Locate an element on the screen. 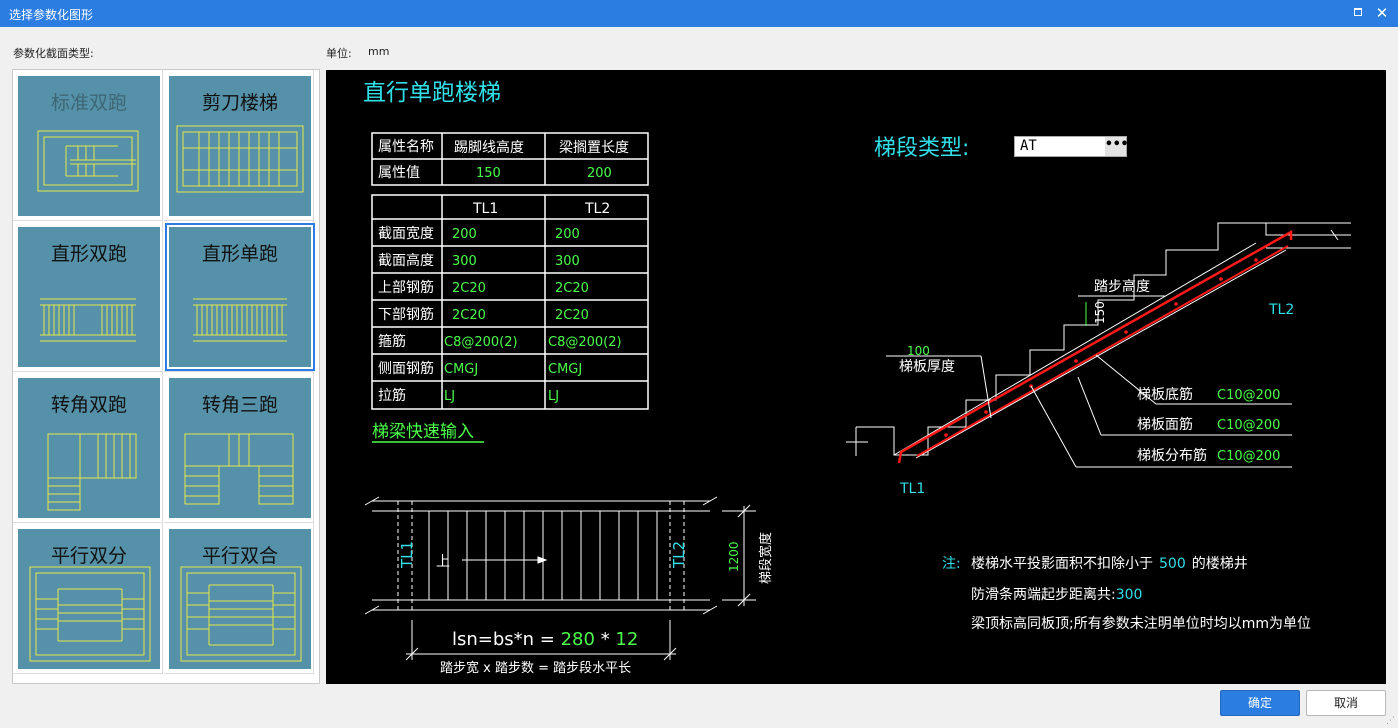 The width and height of the screenshot is (1398, 728). beam-row-label: 下部钢筋 is located at coordinates (406, 314).